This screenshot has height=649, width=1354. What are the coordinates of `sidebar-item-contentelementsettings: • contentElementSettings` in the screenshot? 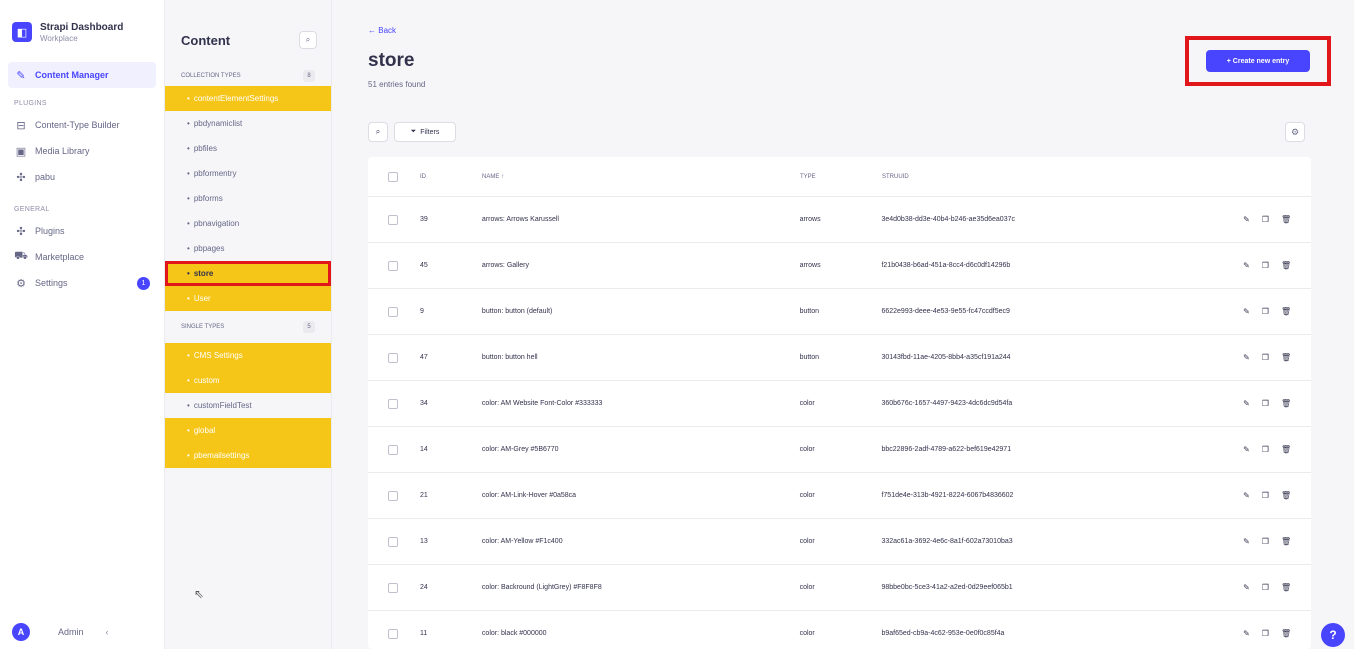 It's located at (248, 98).